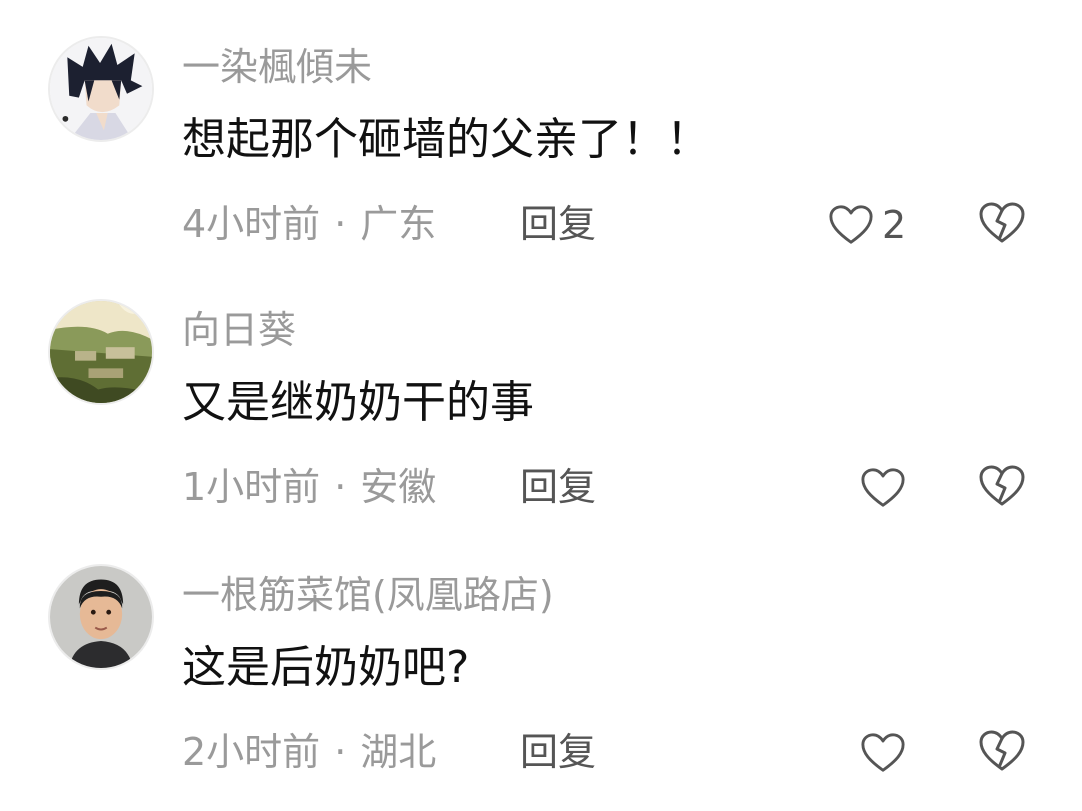  What do you see at coordinates (251, 487) in the screenshot?
I see `timestamp: 1小时前` at bounding box center [251, 487].